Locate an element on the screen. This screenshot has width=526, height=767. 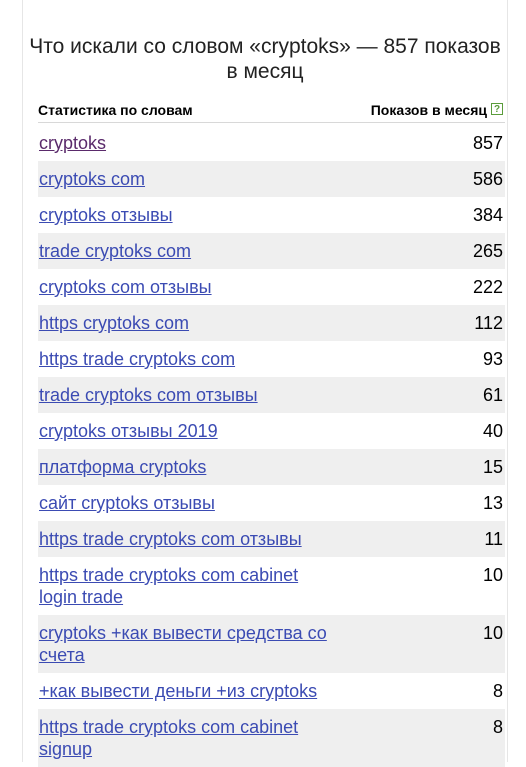
table-header: Статистика по словам Показов в месяц ? is located at coordinates (271, 111).